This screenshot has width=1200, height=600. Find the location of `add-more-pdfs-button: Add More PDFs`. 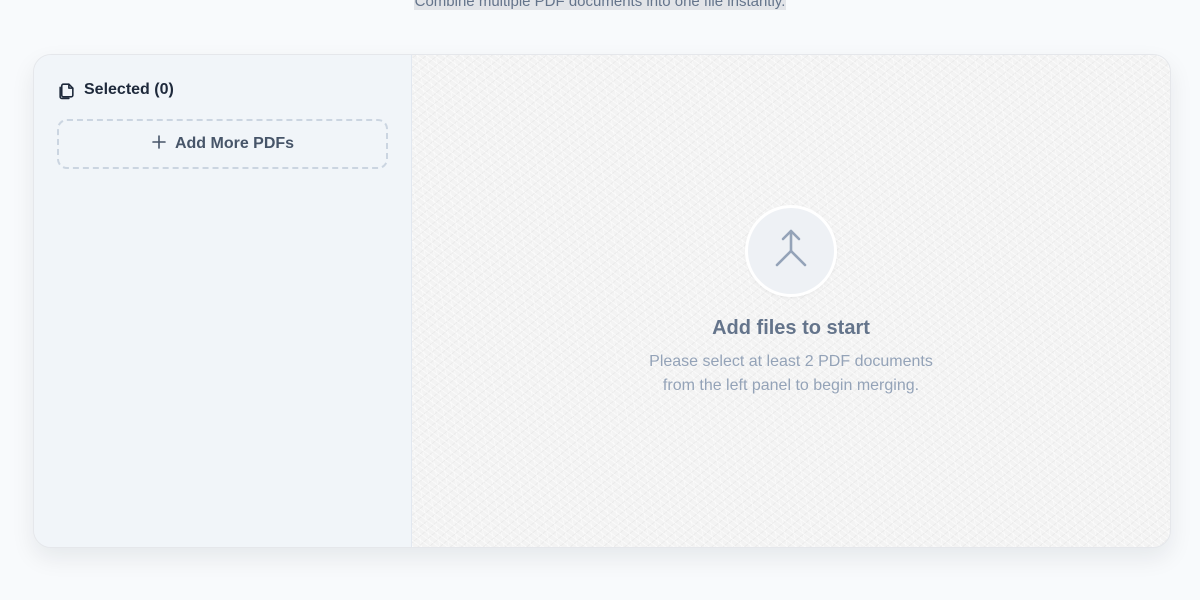

add-more-pdfs-button: Add More PDFs is located at coordinates (222, 144).